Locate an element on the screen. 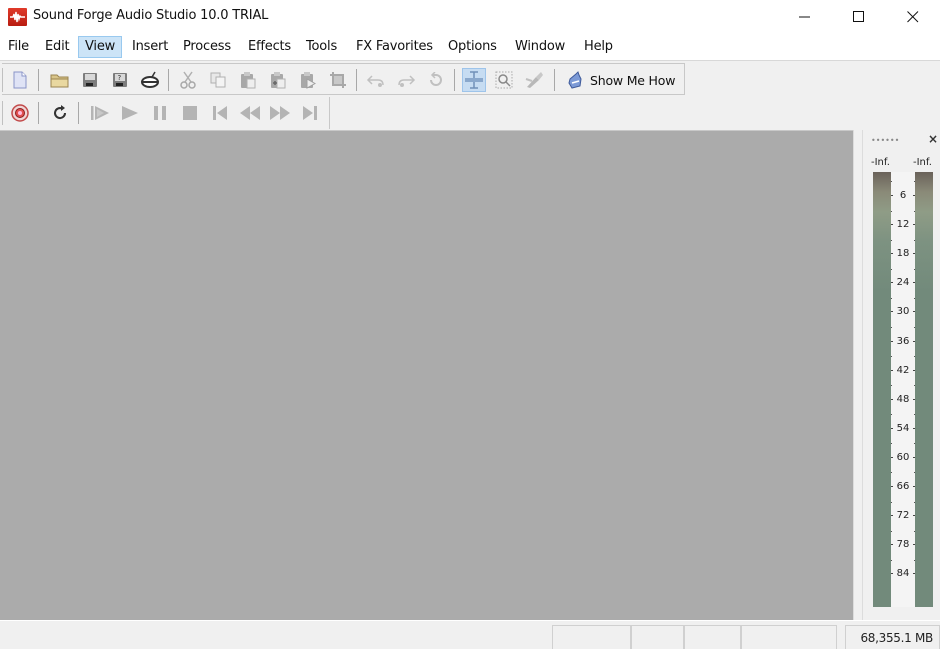  go-to-end-button is located at coordinates (310, 113).